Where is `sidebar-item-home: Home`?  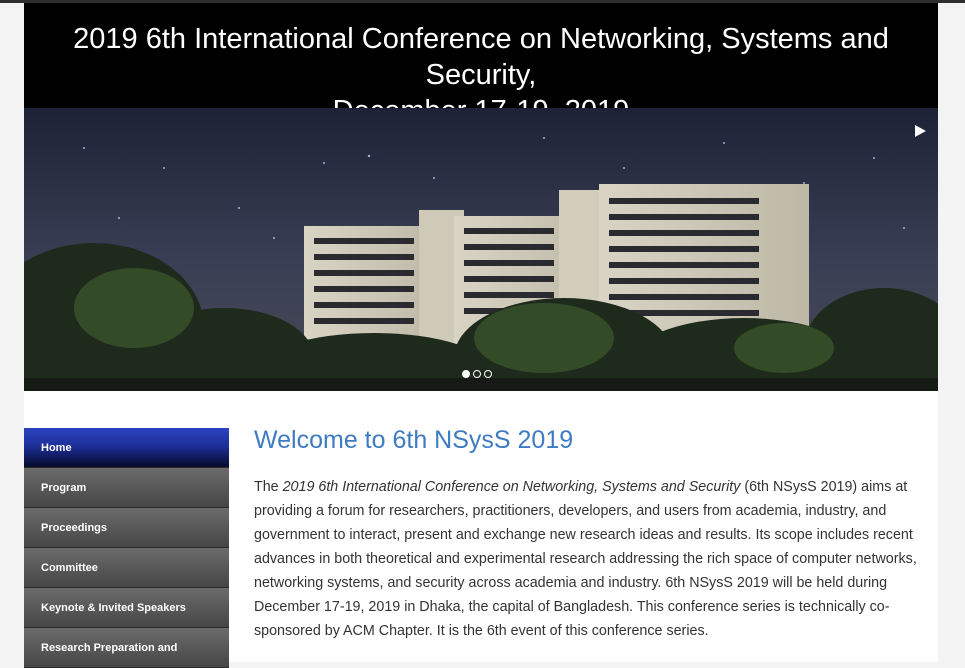
sidebar-item-home: Home is located at coordinates (126, 448).